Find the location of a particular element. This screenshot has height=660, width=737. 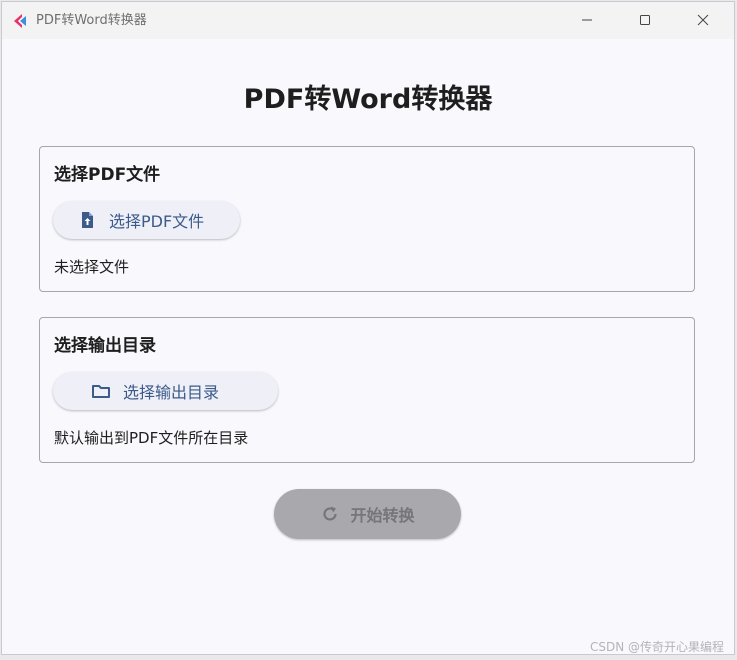

minimize-button is located at coordinates (587, 20).